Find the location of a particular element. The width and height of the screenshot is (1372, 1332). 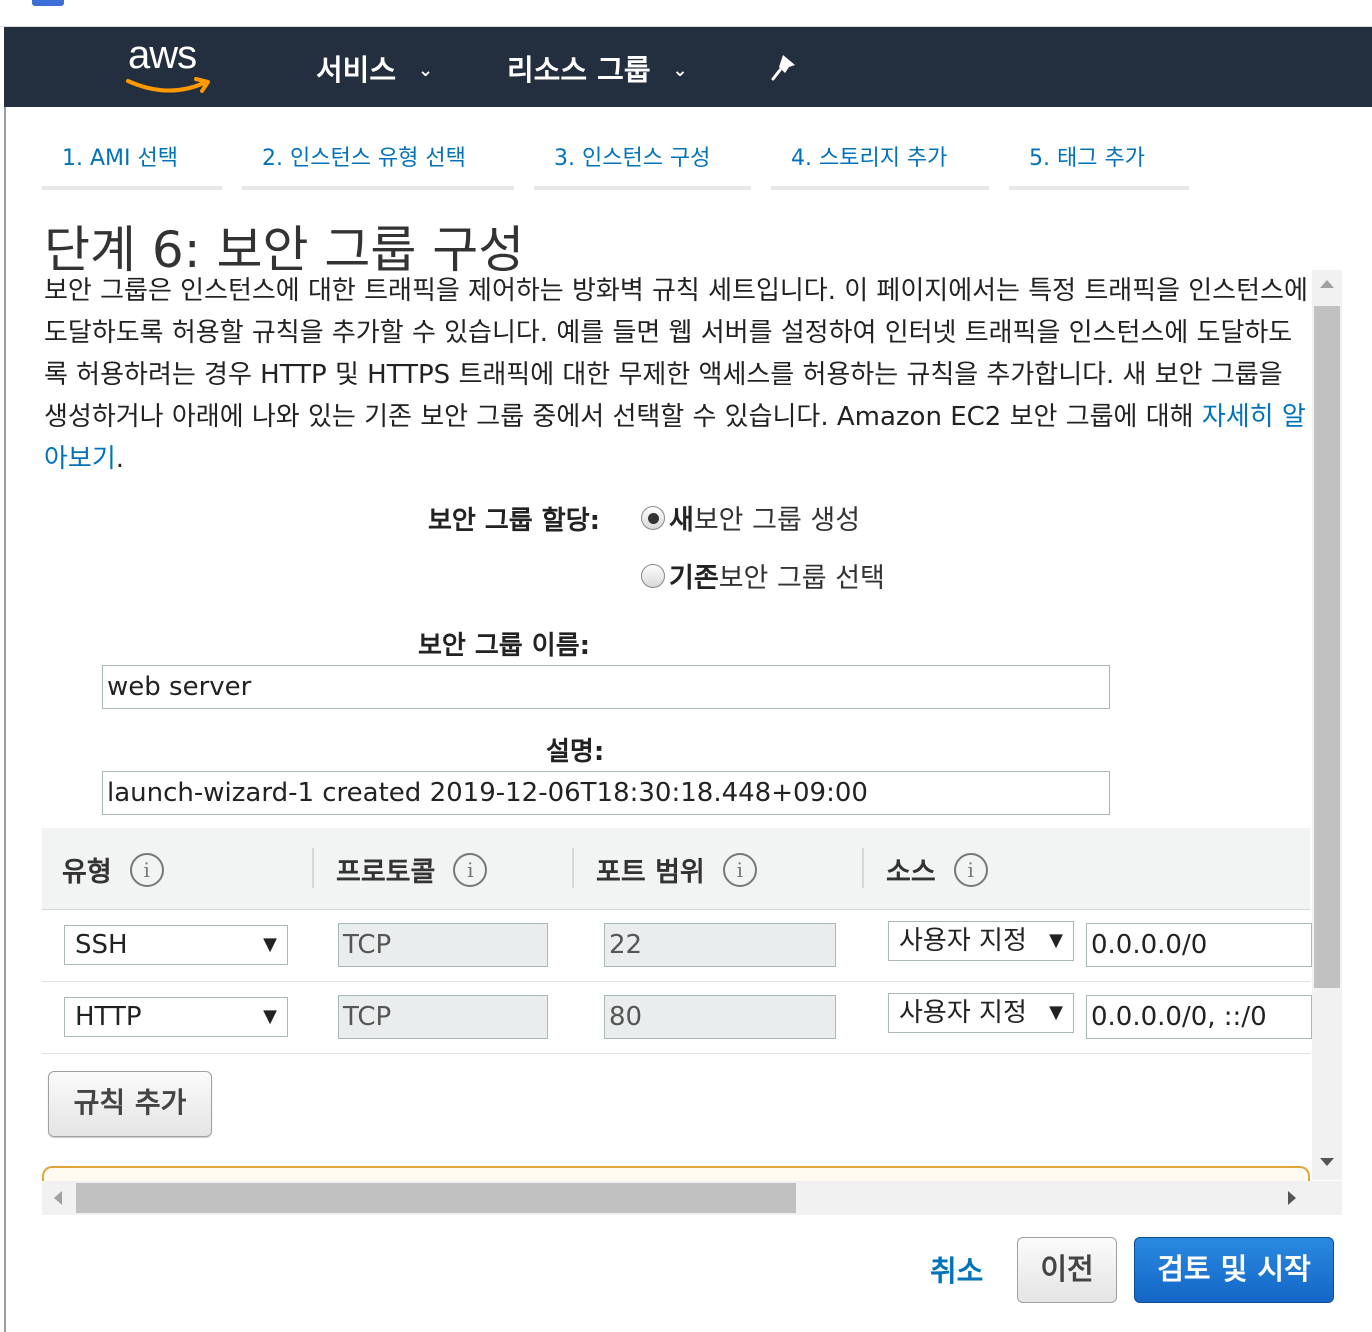

radio-create-new: 새 보안 그룹 생성 is located at coordinates (750, 517).